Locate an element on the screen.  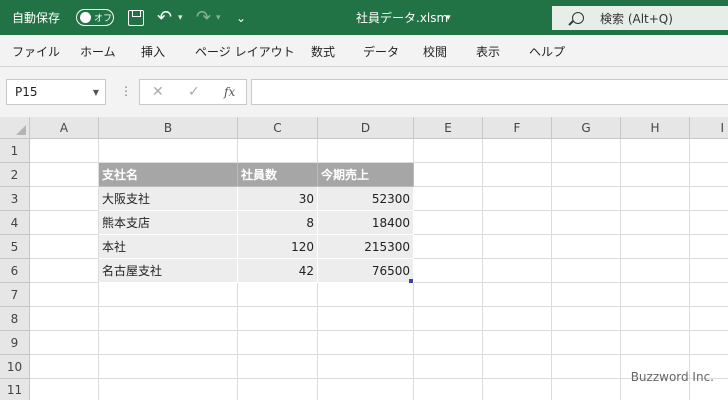
table-cell: 熊本支店 is located at coordinates (168, 223).